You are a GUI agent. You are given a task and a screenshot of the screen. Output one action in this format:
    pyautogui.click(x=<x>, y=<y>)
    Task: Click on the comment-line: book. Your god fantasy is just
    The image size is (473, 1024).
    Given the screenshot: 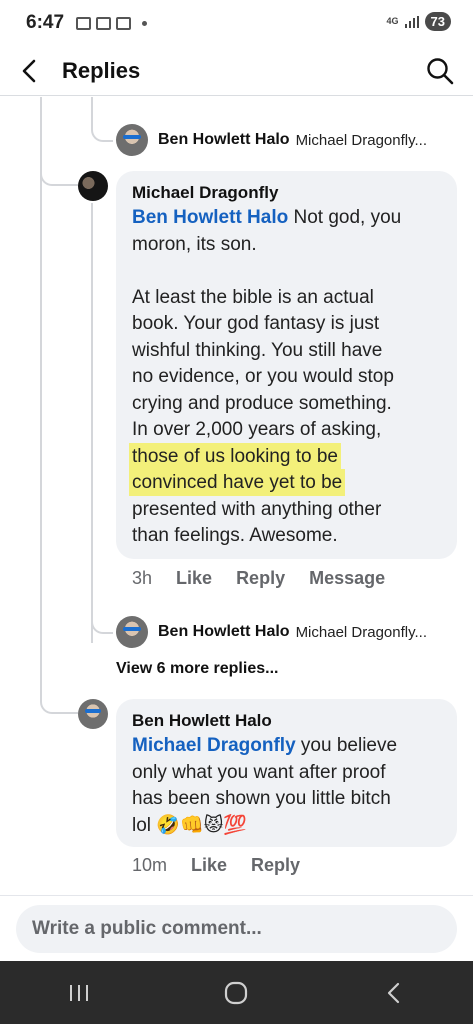 What is the action you would take?
    pyautogui.click(x=256, y=323)
    